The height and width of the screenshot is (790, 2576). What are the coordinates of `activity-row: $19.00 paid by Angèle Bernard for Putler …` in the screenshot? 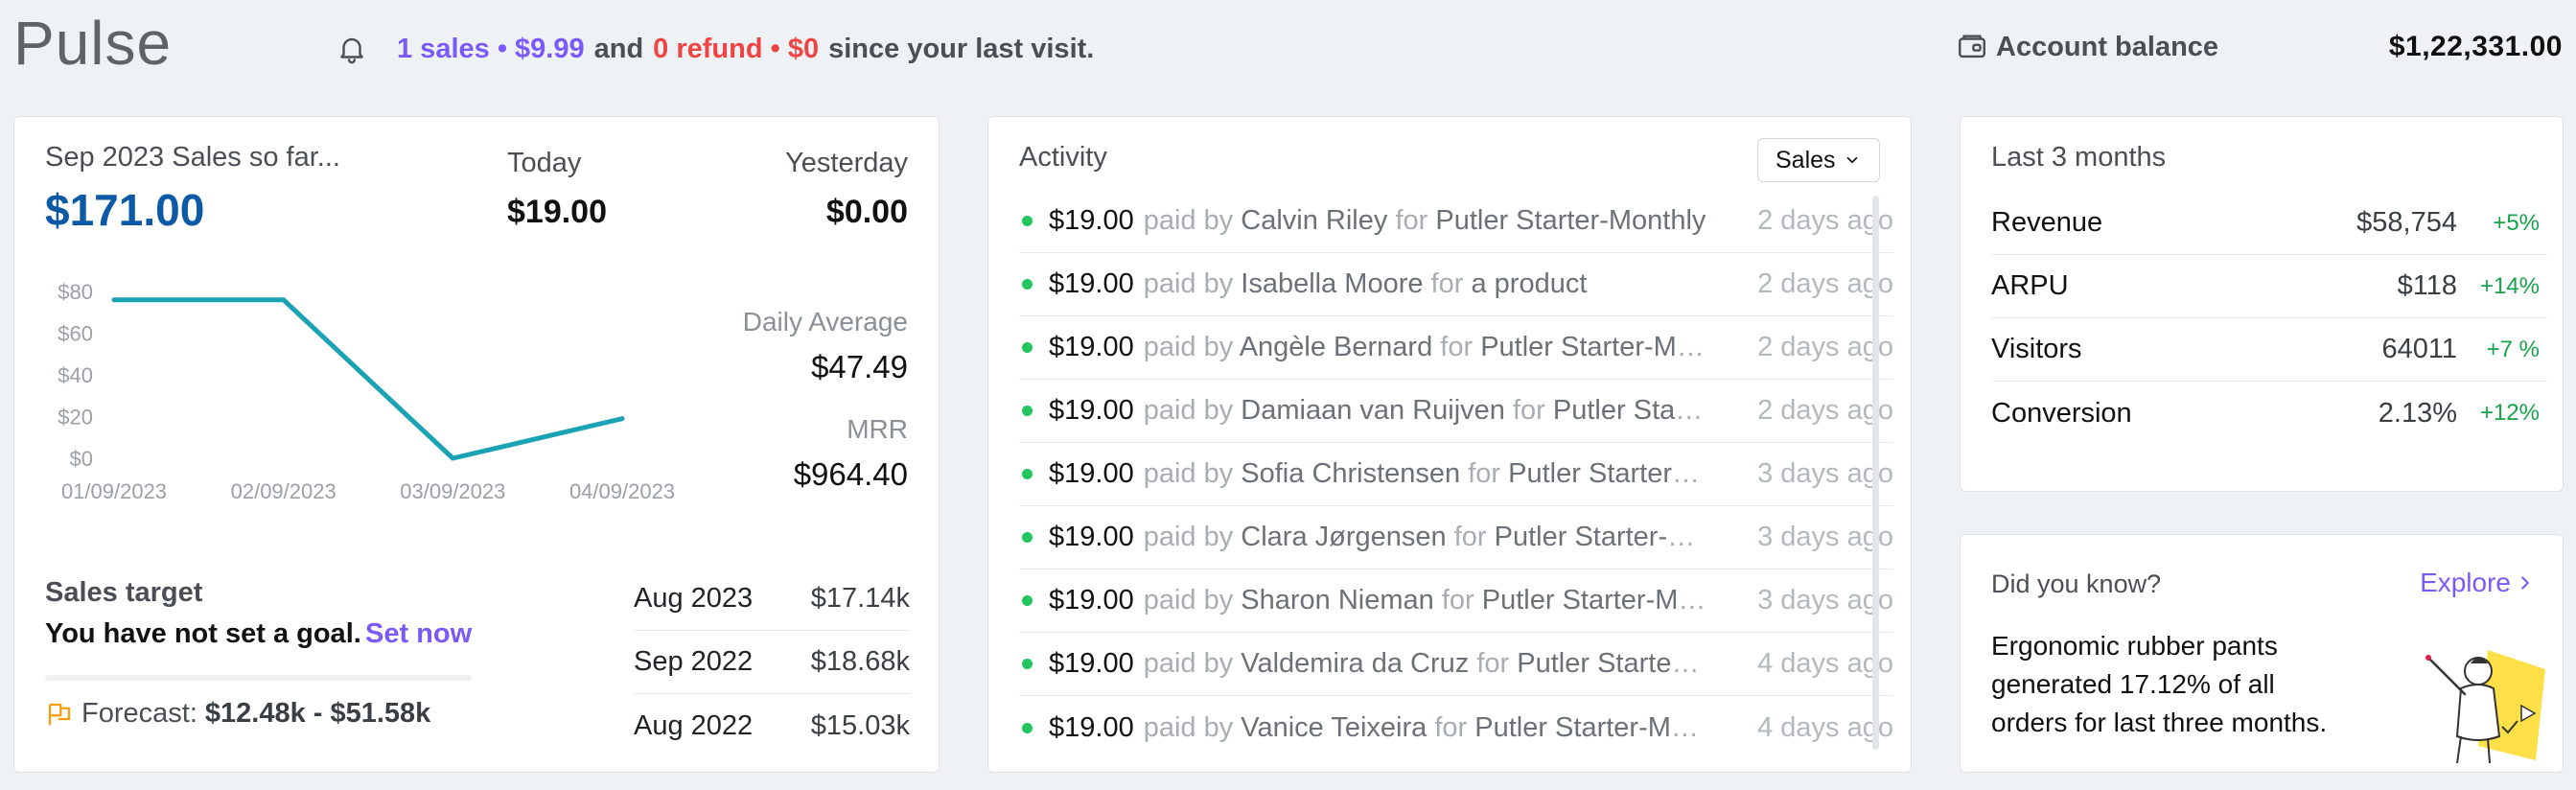 It's located at (1456, 348).